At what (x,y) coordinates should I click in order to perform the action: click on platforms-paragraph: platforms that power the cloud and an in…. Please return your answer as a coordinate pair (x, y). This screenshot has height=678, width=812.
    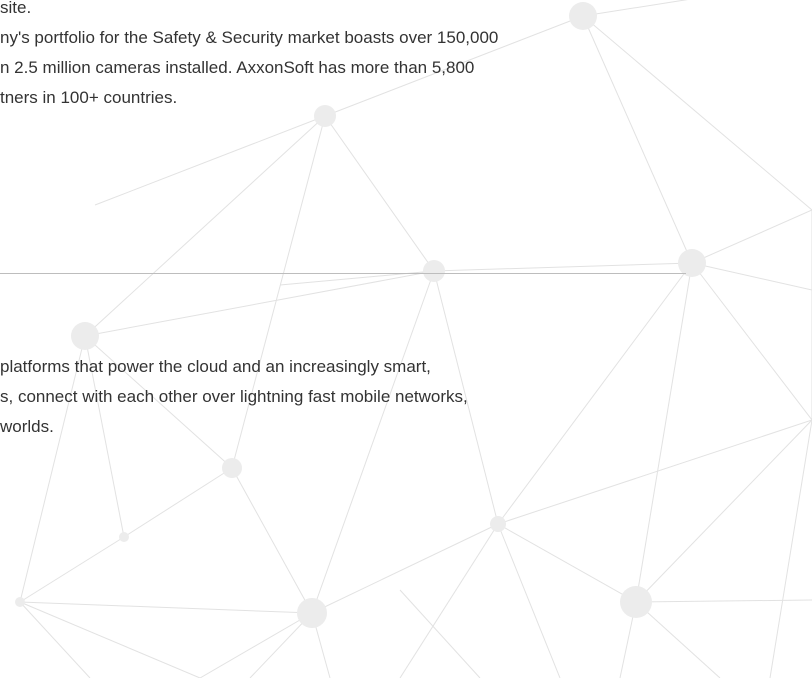
    Looking at the image, I should click on (234, 397).